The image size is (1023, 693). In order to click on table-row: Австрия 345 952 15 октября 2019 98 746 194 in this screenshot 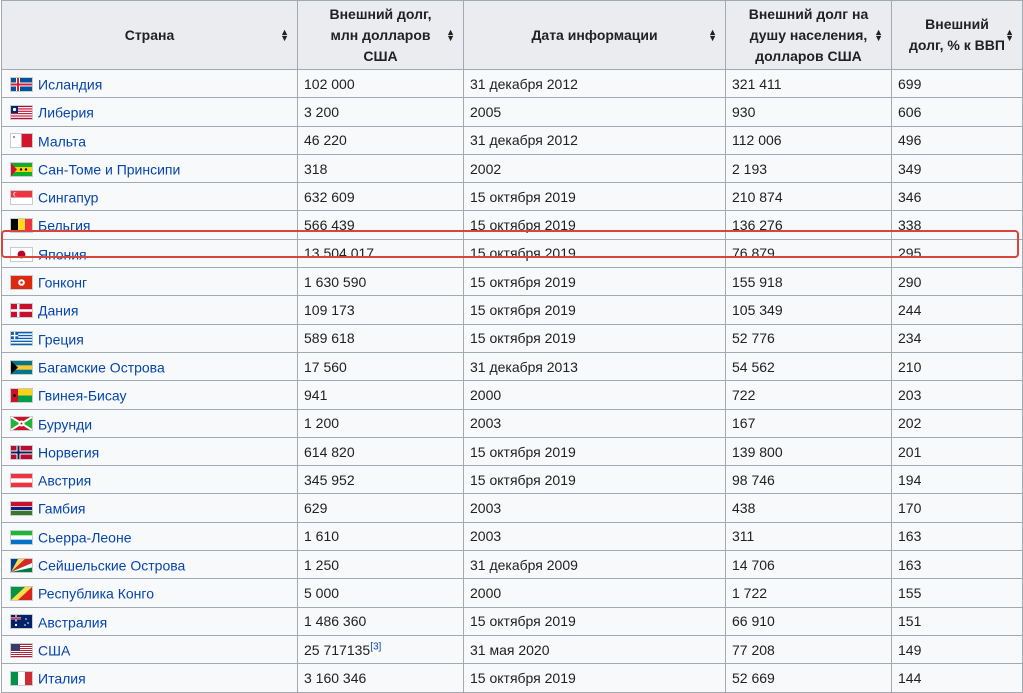, I will do `click(512, 480)`.